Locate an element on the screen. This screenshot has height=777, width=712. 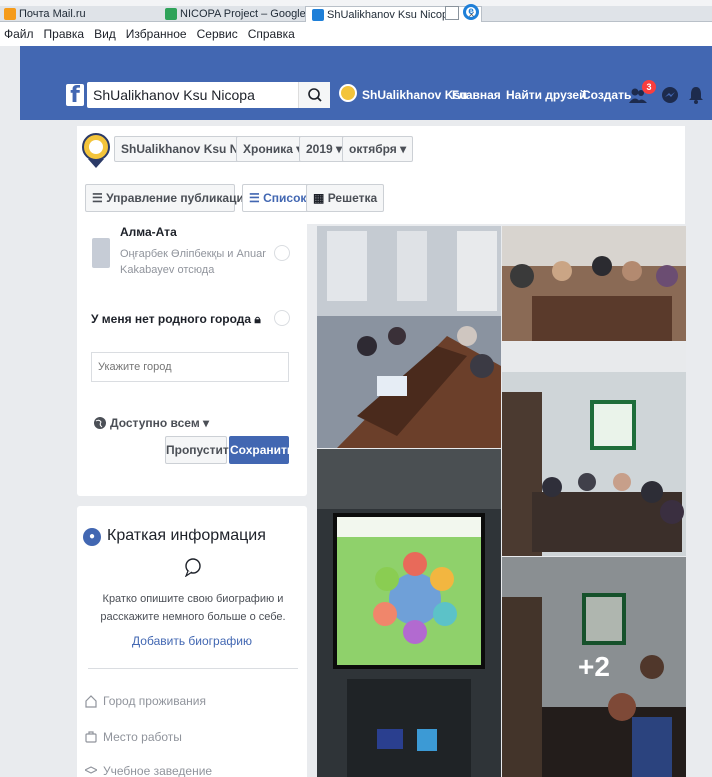
list-icon: ☰ is located at coordinates (254, 198).